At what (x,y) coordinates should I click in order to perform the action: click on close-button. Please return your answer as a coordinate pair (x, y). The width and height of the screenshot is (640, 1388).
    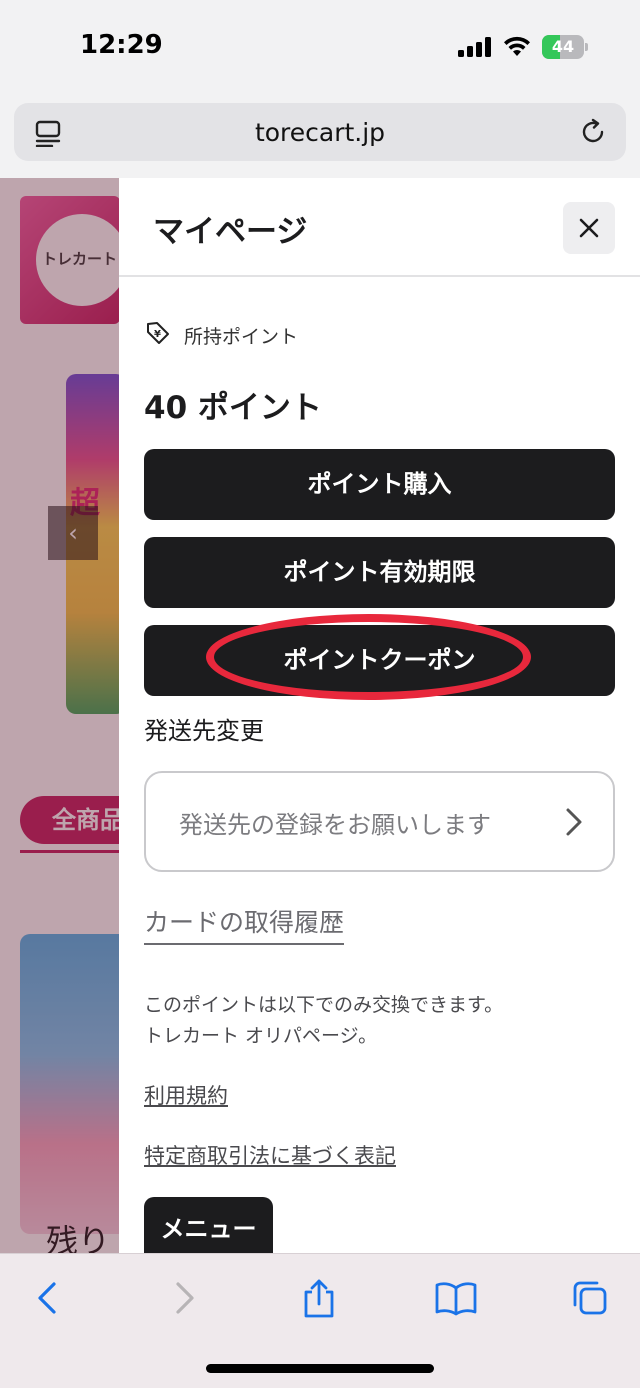
    Looking at the image, I should click on (589, 228).